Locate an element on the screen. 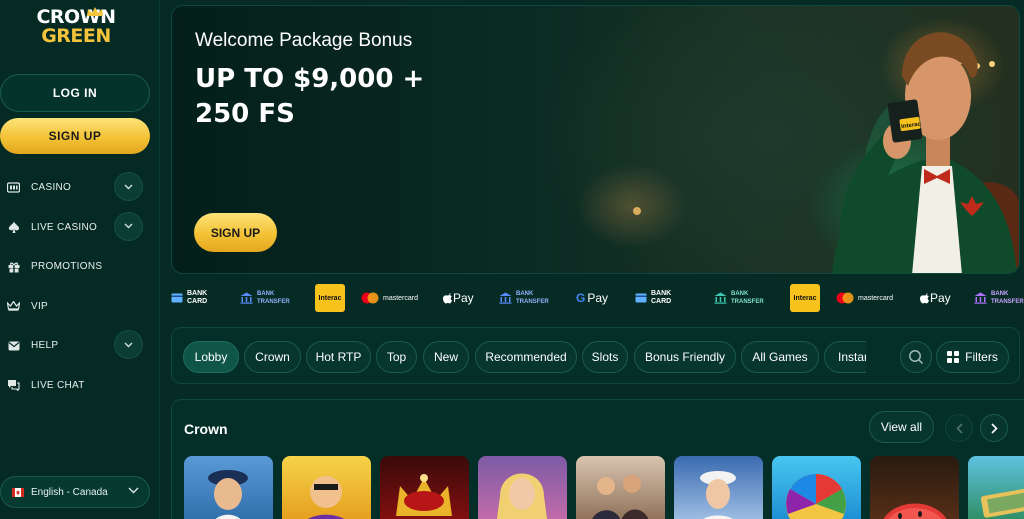 This screenshot has height=519, width=1024. spade-icon is located at coordinates (13, 227).